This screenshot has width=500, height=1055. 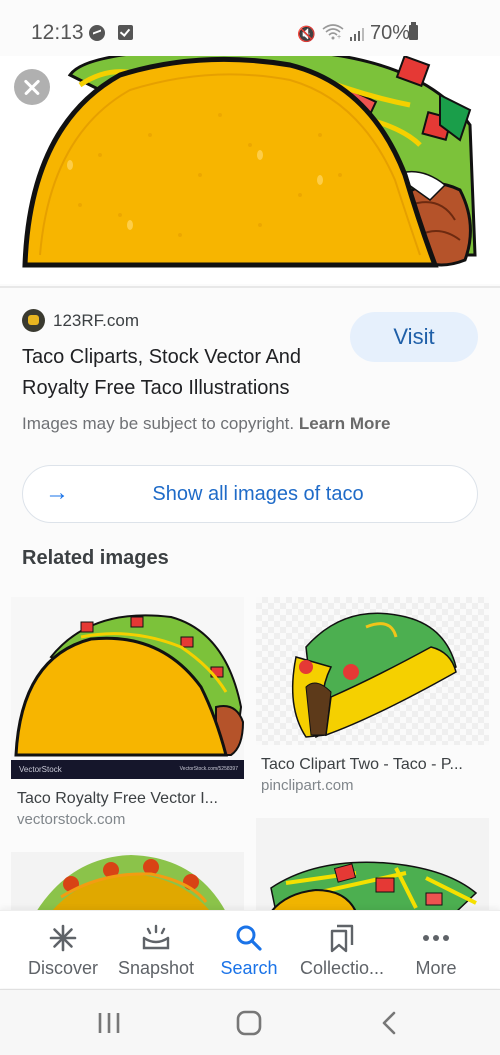 I want to click on home-button, so click(x=249, y=1023).